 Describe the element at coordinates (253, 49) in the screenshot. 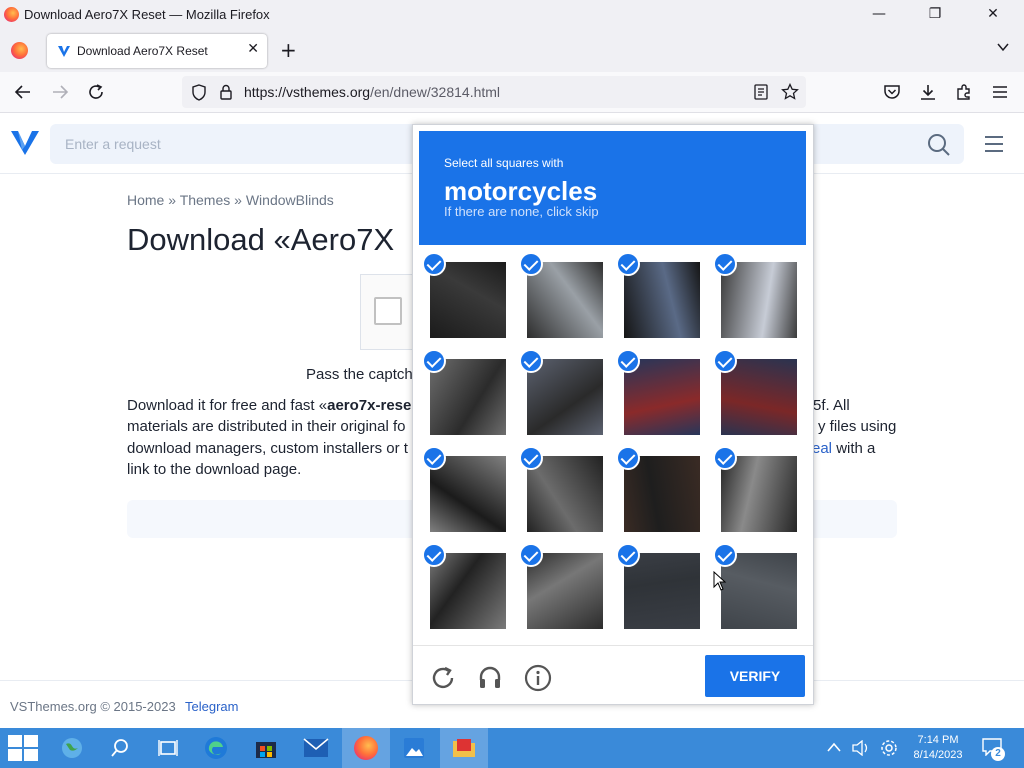

I see `close-tab-icon: ✕` at that location.